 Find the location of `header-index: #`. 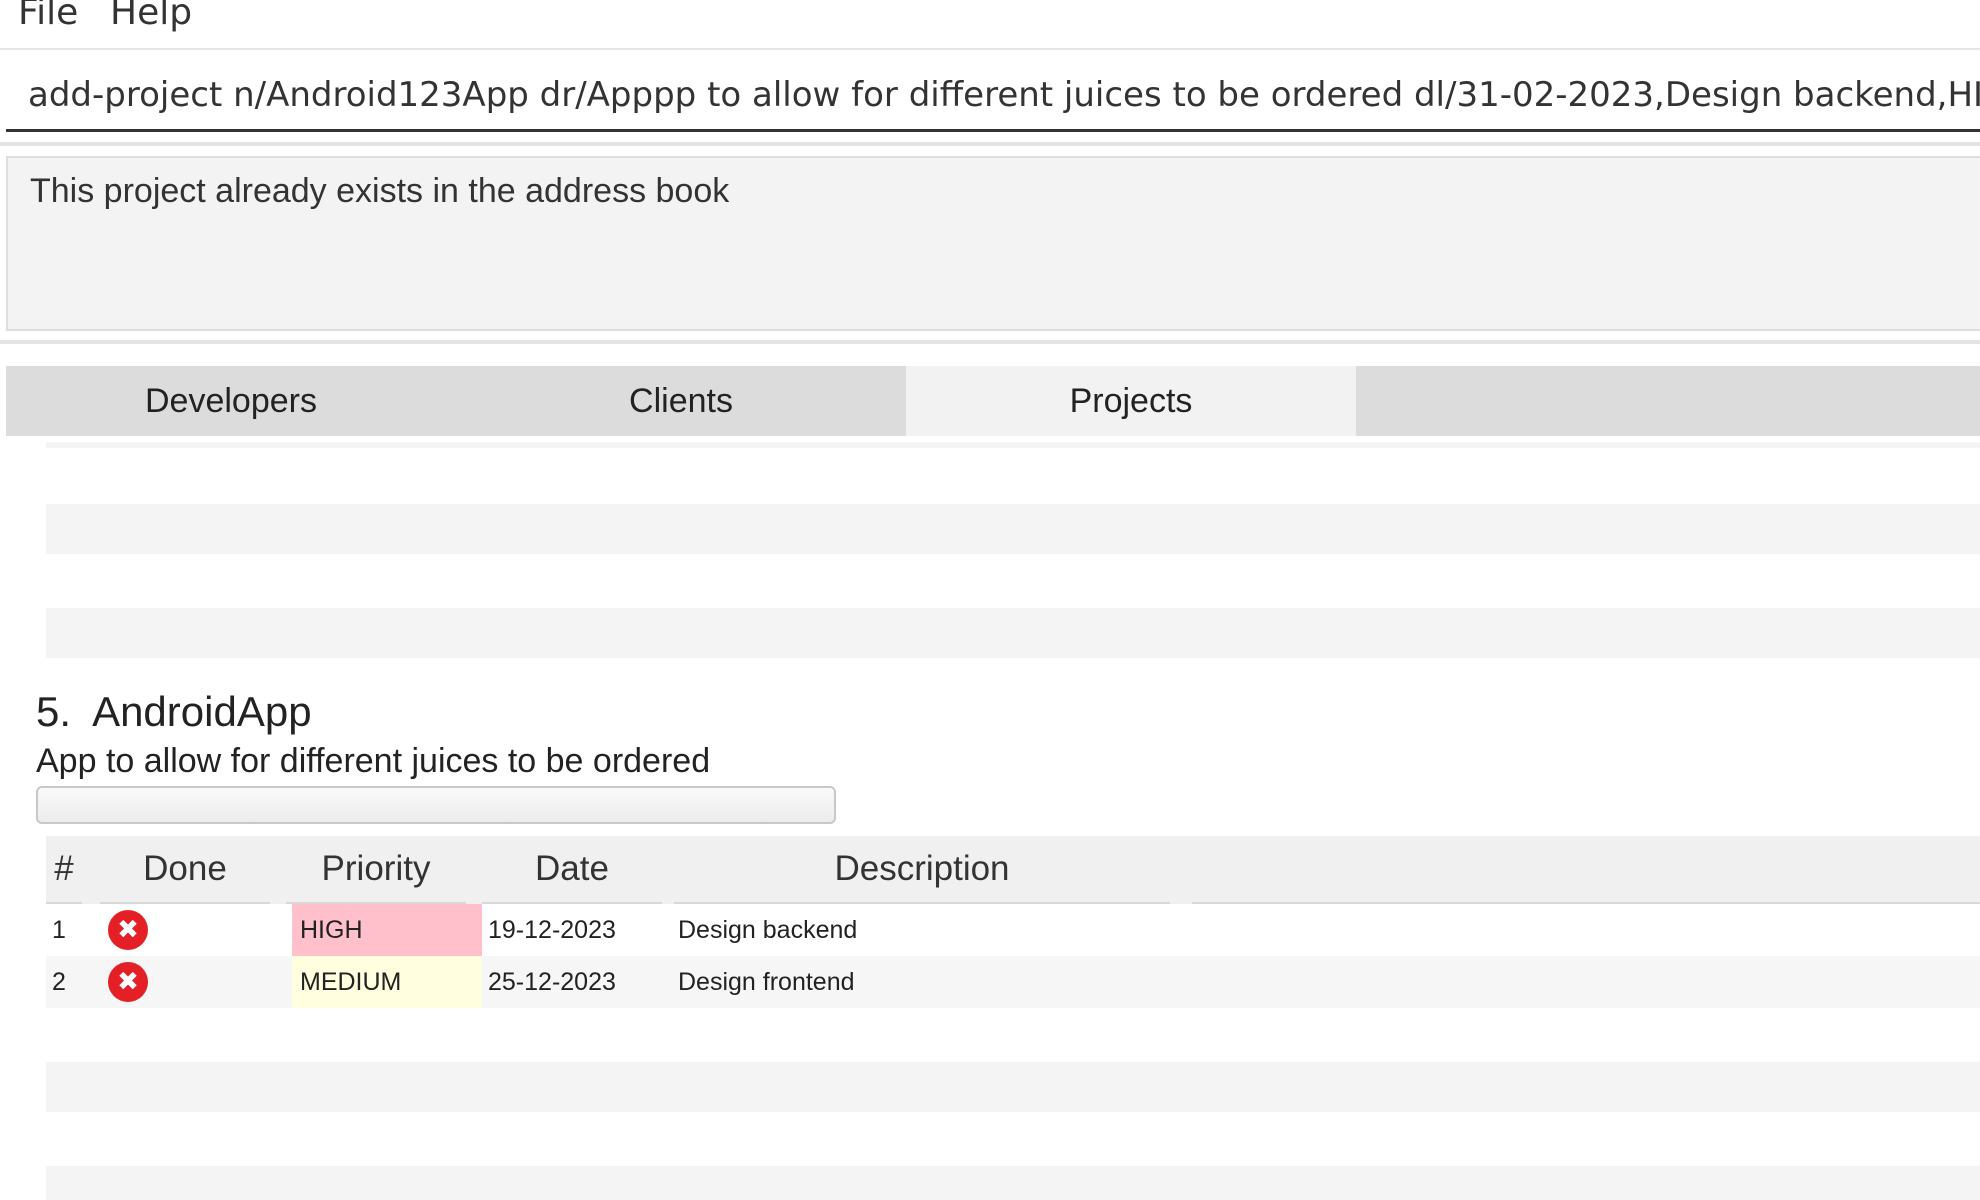

header-index: # is located at coordinates (64, 870).